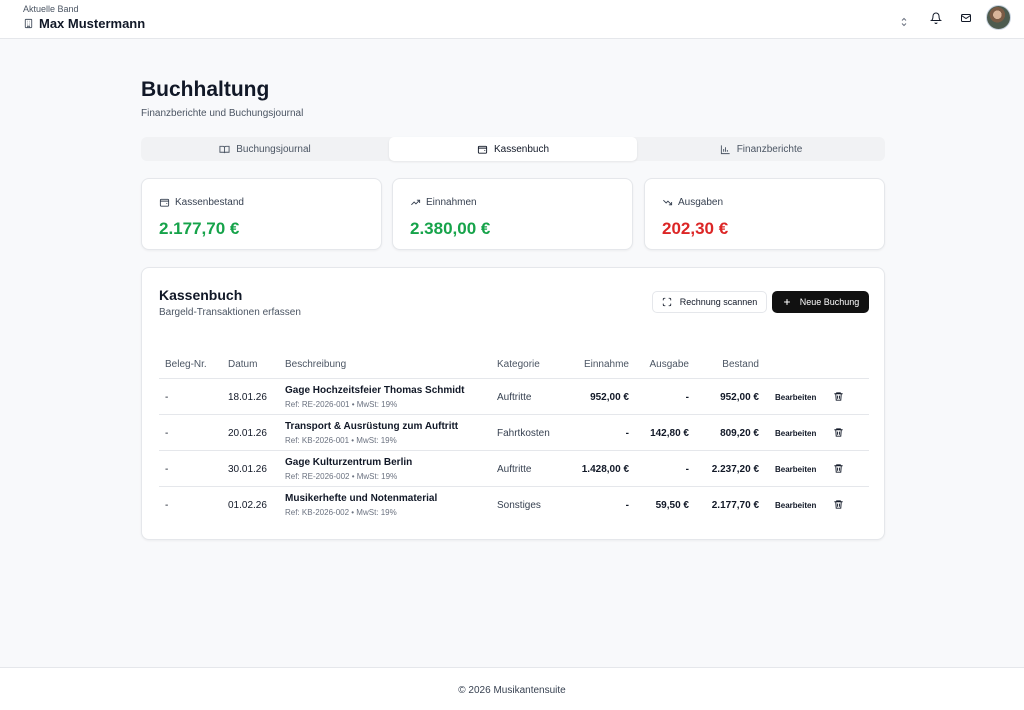 This screenshot has height=710, width=1024. Describe the element at coordinates (222, 113) in the screenshot. I see `page-subtitle: Finanzberichte und Buchungsjournal` at that location.